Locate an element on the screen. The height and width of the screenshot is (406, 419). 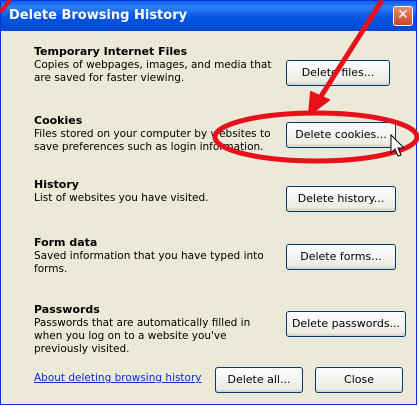
about-browsing-history-link: About deleting browsing history is located at coordinates (118, 378).